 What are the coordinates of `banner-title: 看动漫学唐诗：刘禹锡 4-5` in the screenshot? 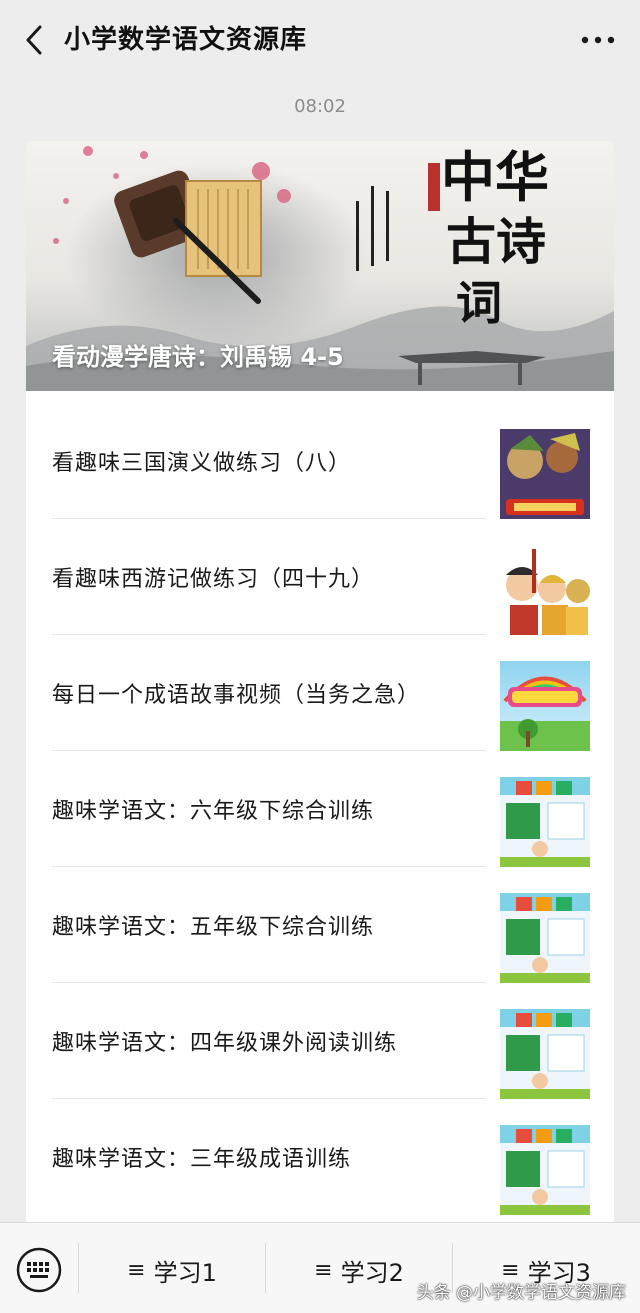 It's located at (198, 357).